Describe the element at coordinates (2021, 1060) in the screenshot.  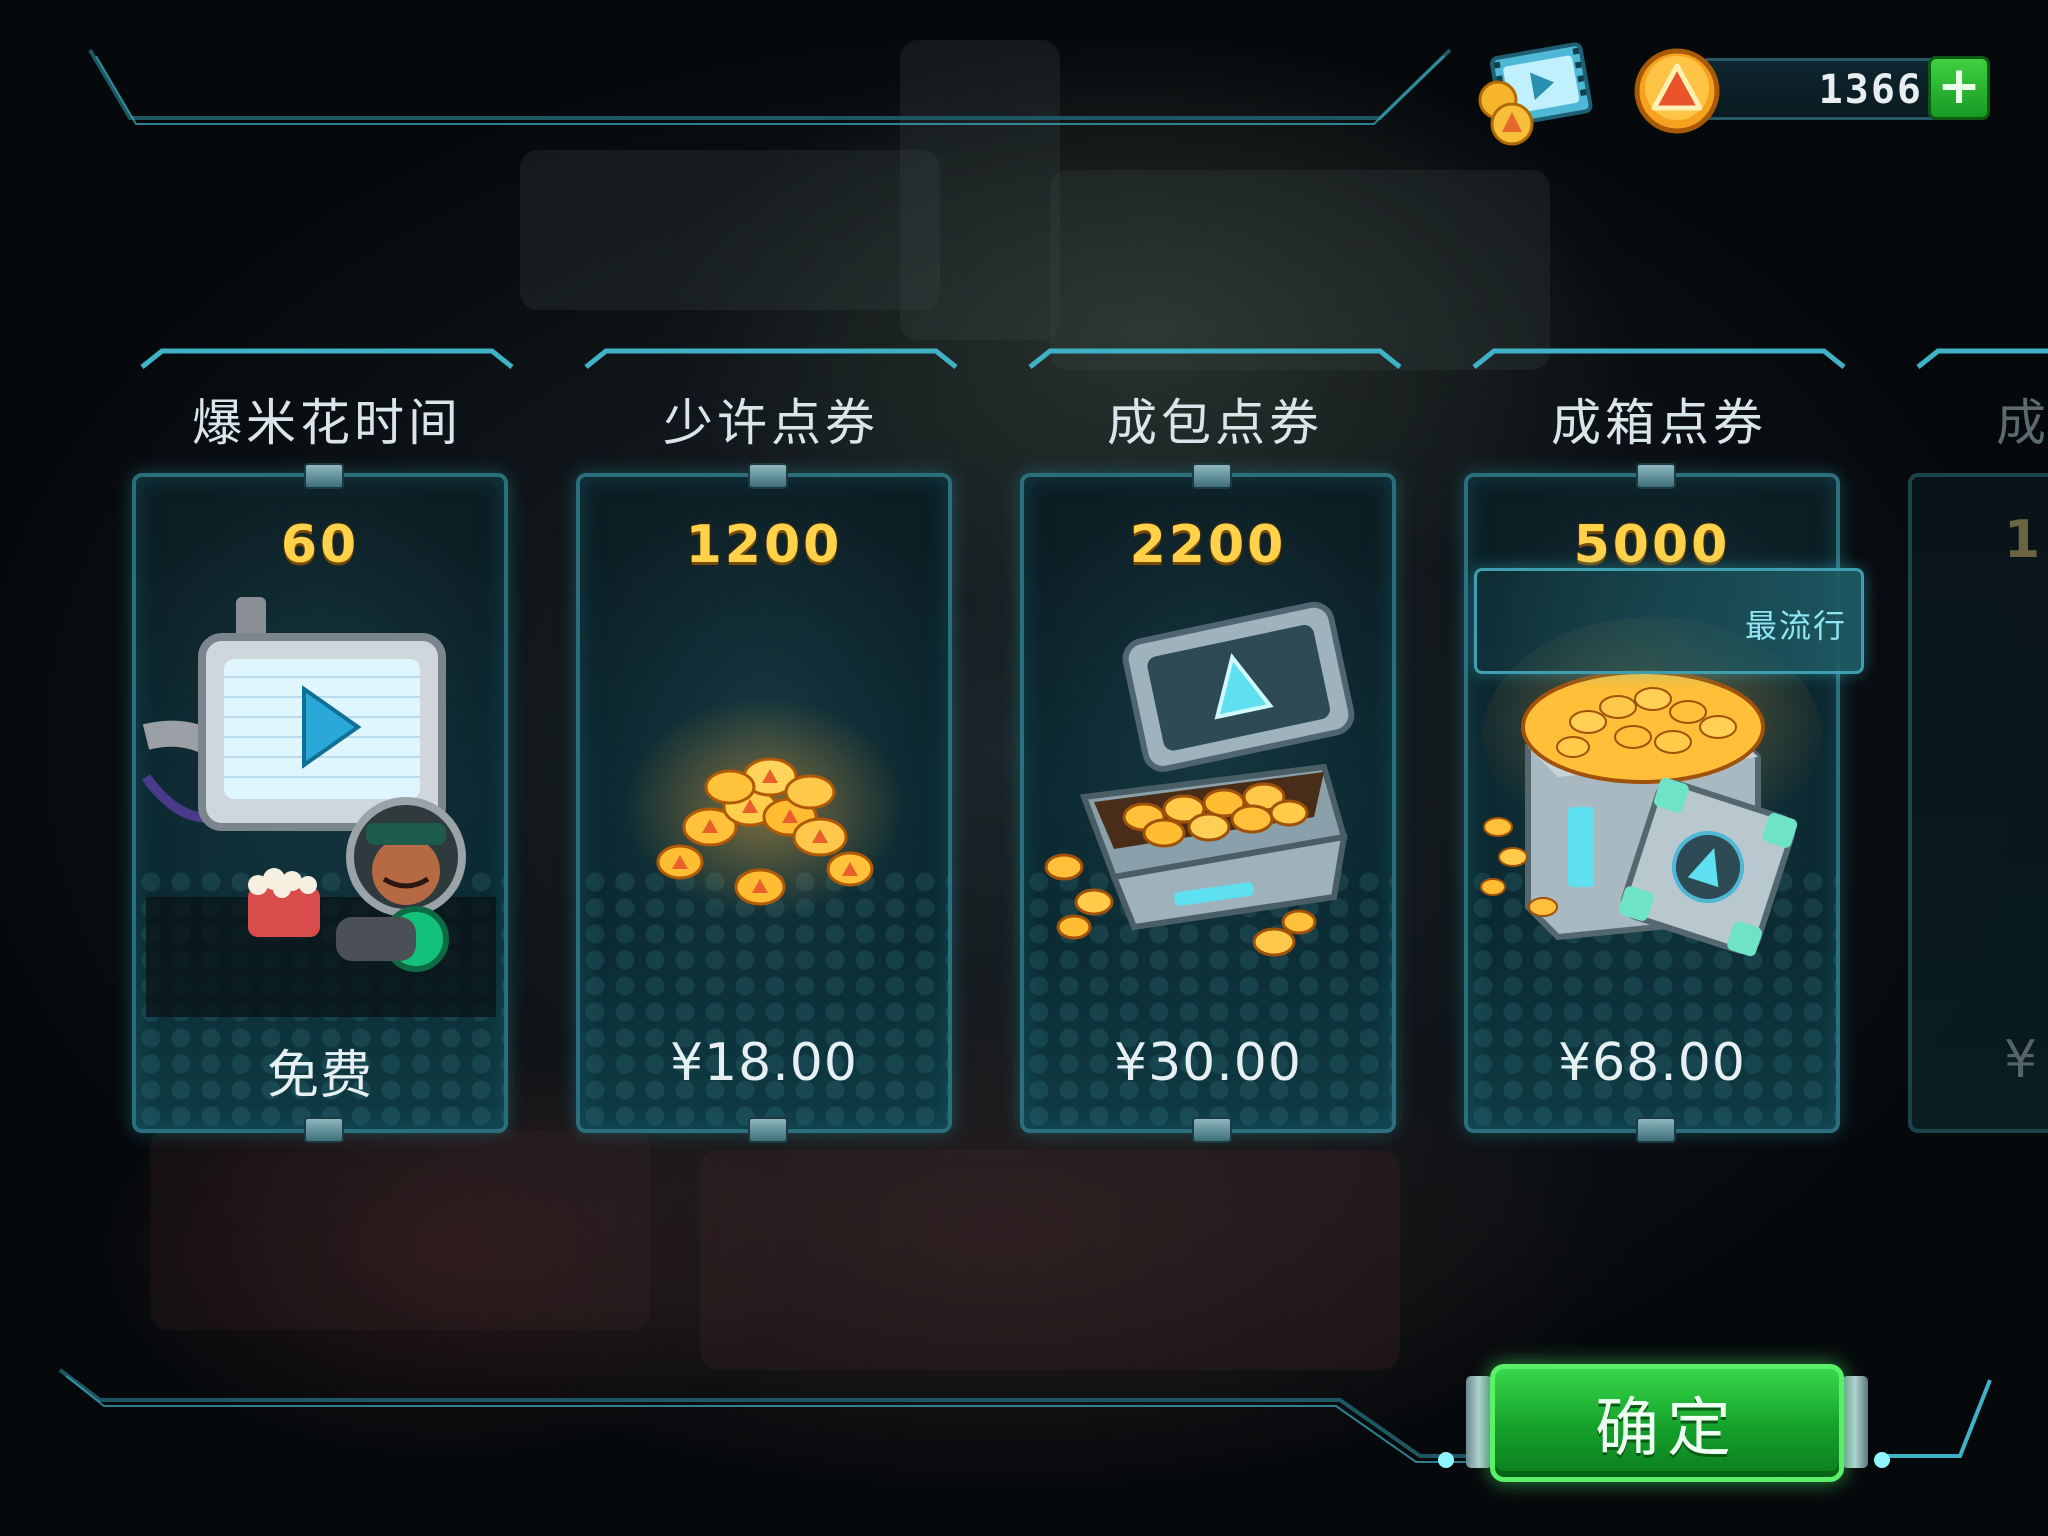
I see `offer-price-partial: ¥` at that location.